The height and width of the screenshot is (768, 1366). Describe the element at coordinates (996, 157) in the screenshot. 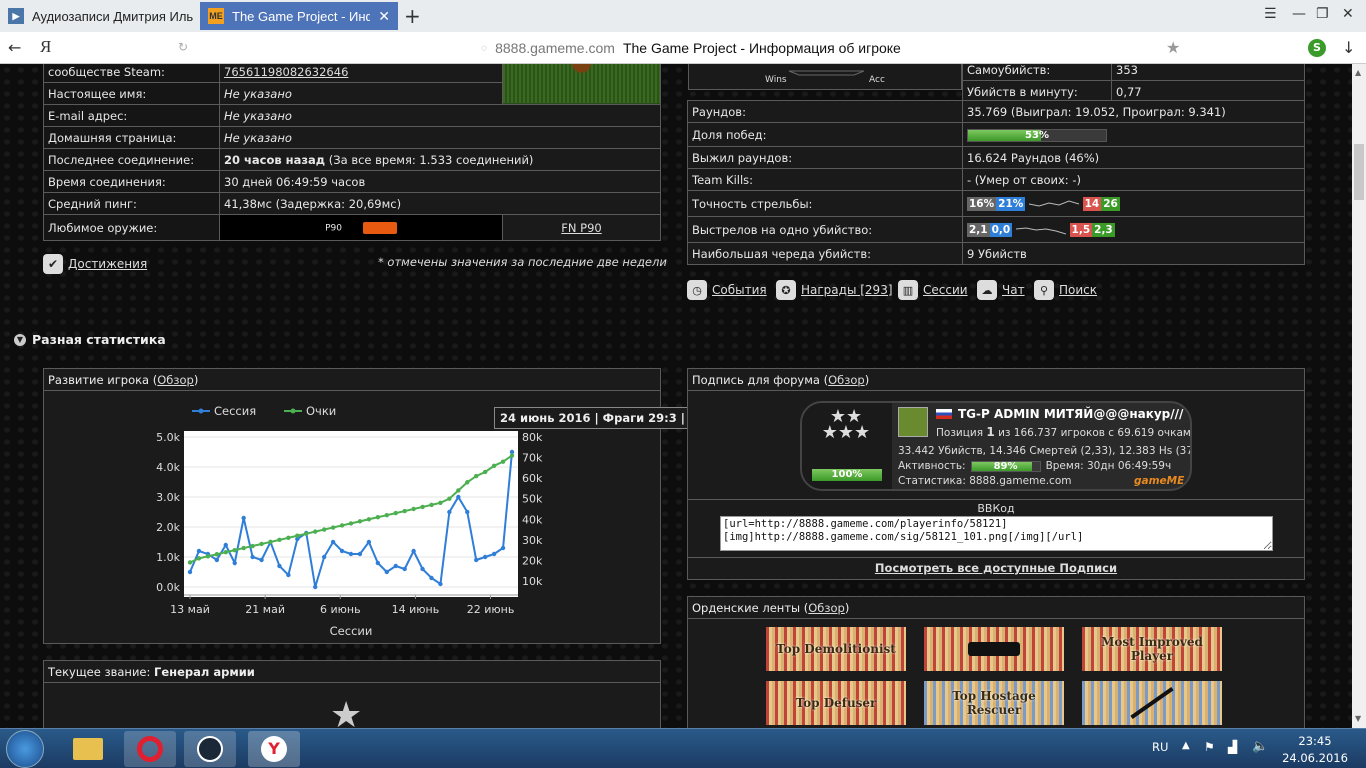

I see `table-row: Выжил раундов: 16.624 Раундов (46%)` at that location.